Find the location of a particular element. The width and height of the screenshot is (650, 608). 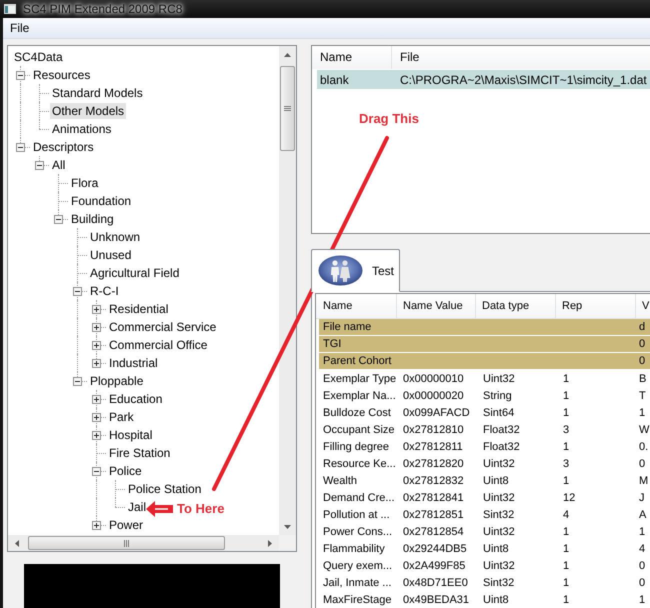

file-row: blank C:\PROGRA~2\Maxis\SIMCIT~1\simcity_1.dat is located at coordinates (483, 79).